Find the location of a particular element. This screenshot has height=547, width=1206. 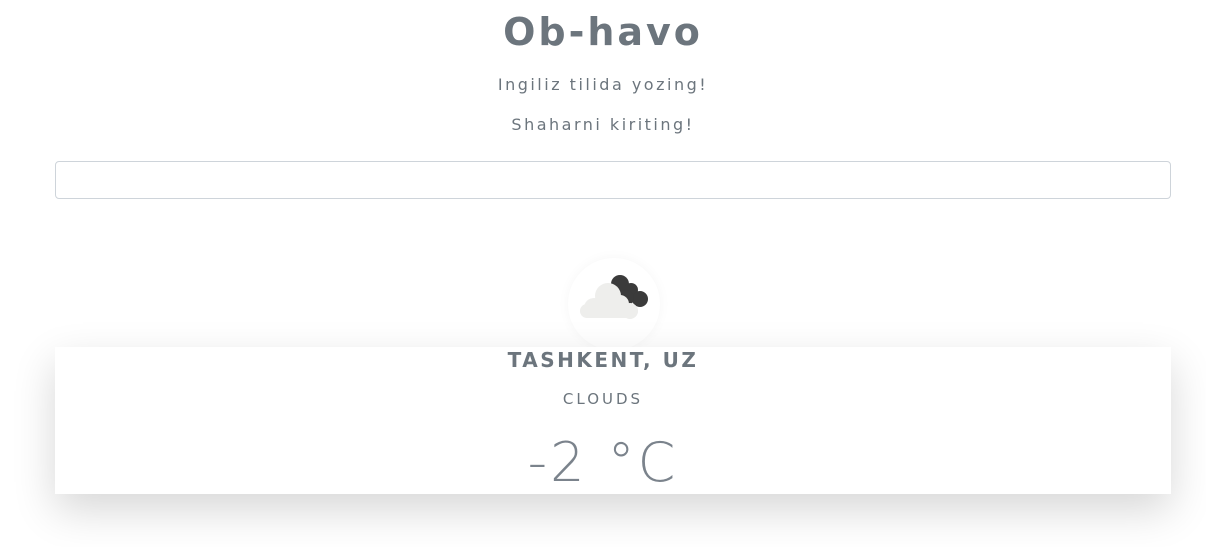

city-search-input is located at coordinates (613, 180).